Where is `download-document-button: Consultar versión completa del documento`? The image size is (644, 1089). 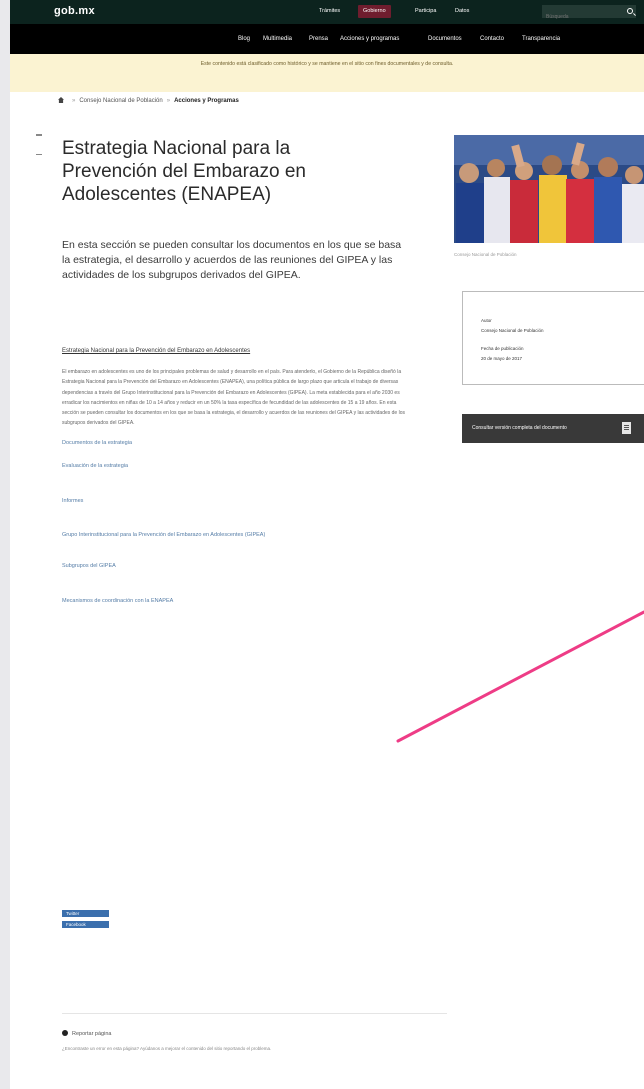
download-document-button: Consultar versión completa del documento is located at coordinates (553, 428).